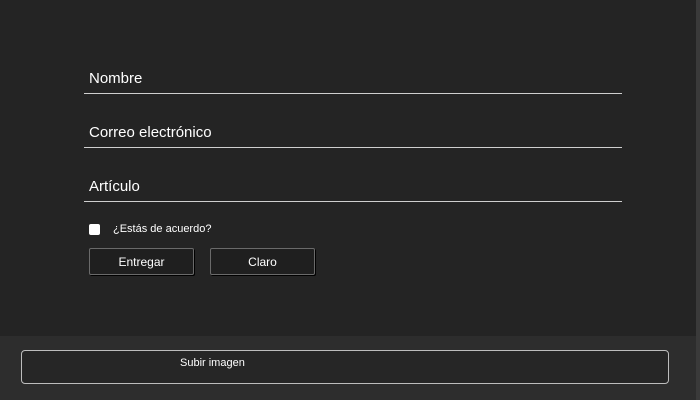 This screenshot has height=400, width=700. I want to click on upload-image-label: Subir imagen, so click(212, 363).